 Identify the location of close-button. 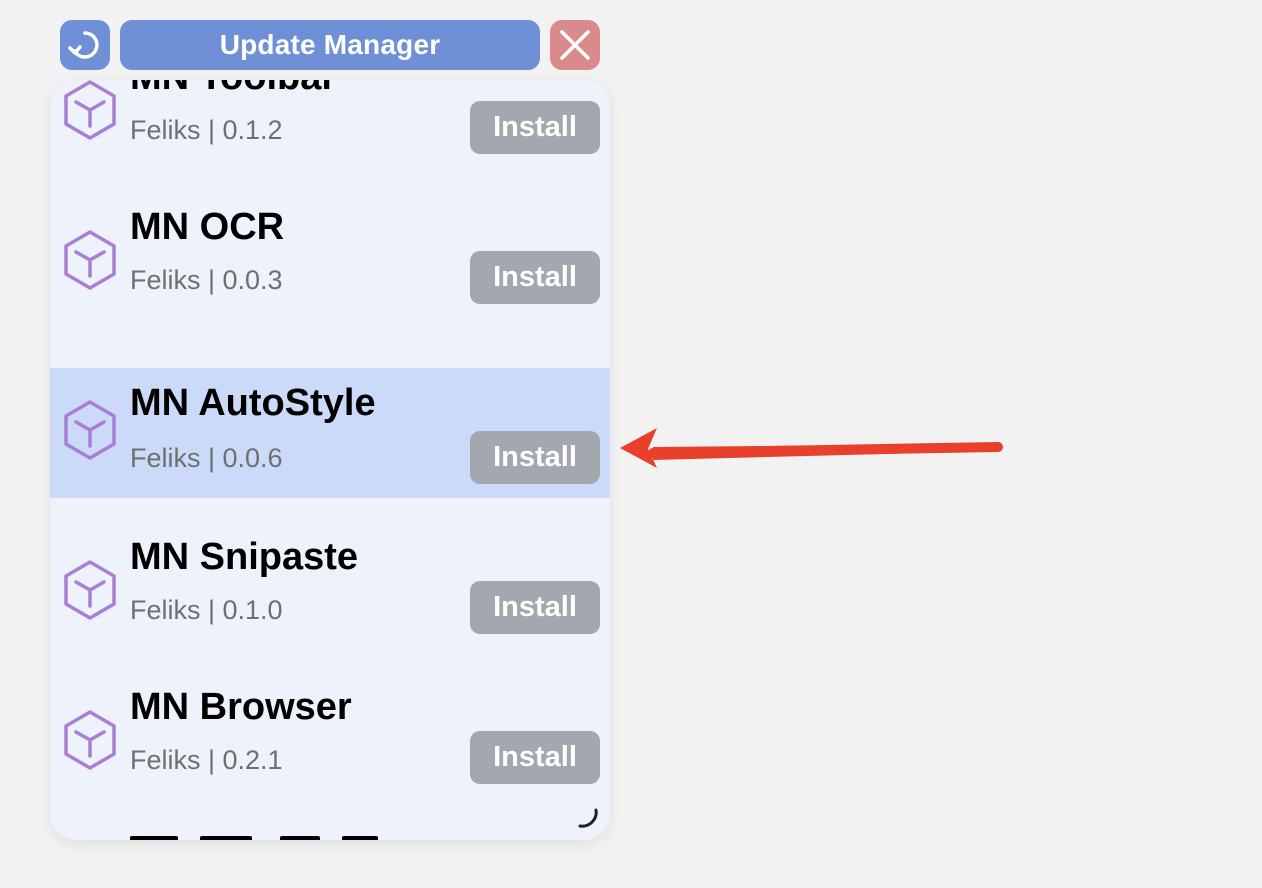
(575, 45).